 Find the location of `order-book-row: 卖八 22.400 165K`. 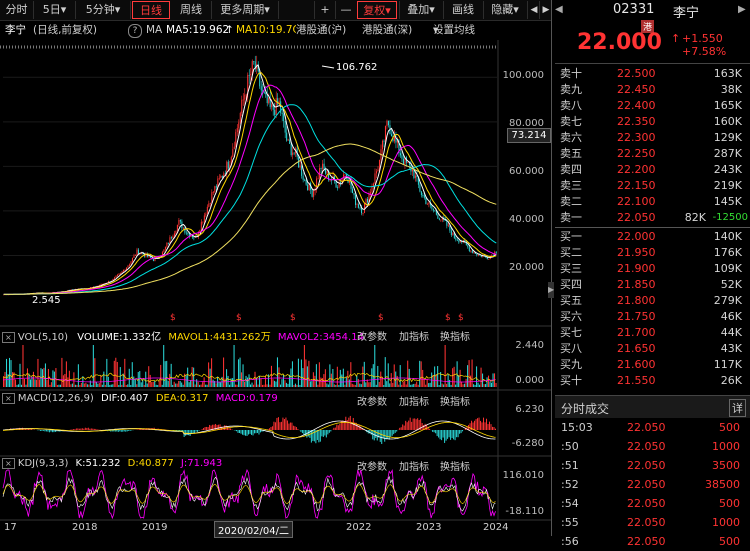

order-book-row: 卖八 22.400 165K is located at coordinates (652, 106).